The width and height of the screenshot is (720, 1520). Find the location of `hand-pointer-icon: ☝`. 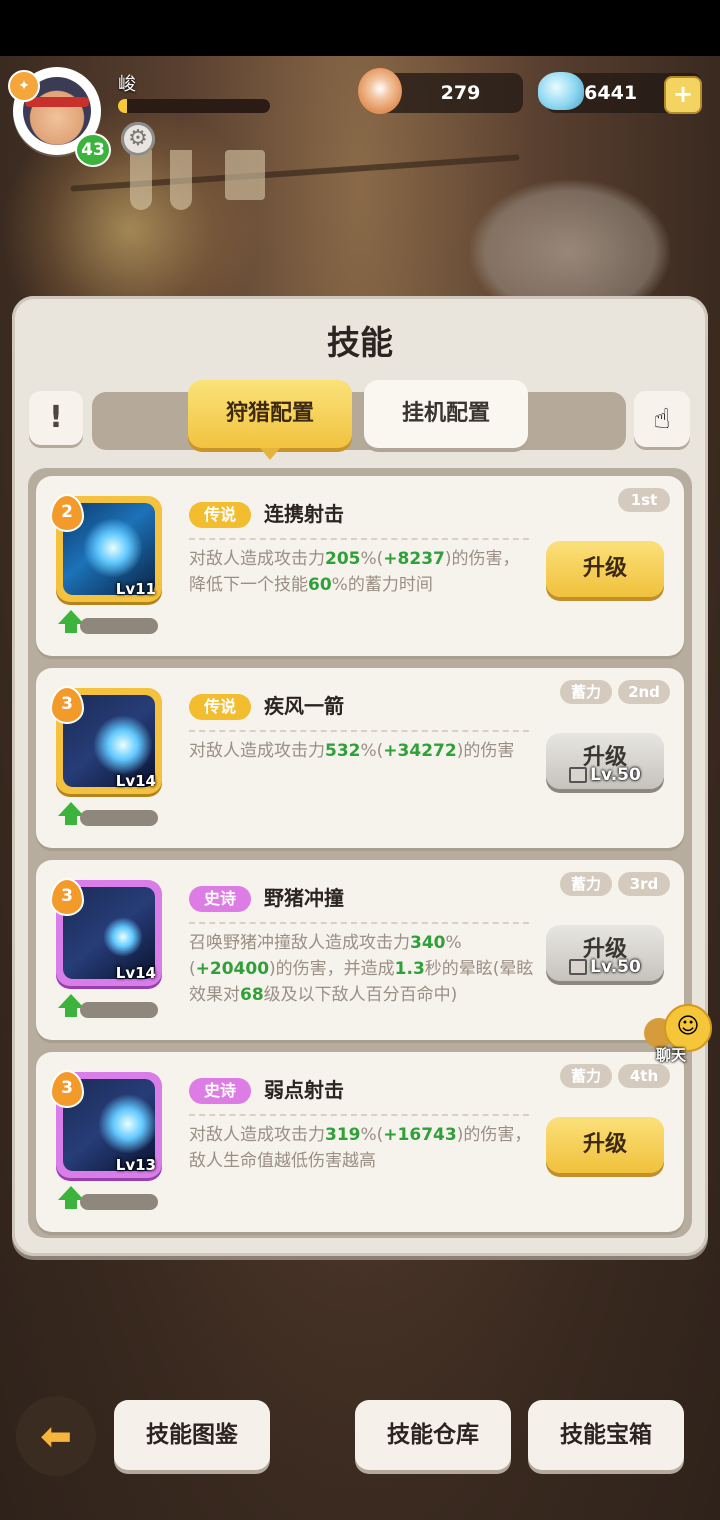

hand-pointer-icon: ☝ is located at coordinates (662, 419).